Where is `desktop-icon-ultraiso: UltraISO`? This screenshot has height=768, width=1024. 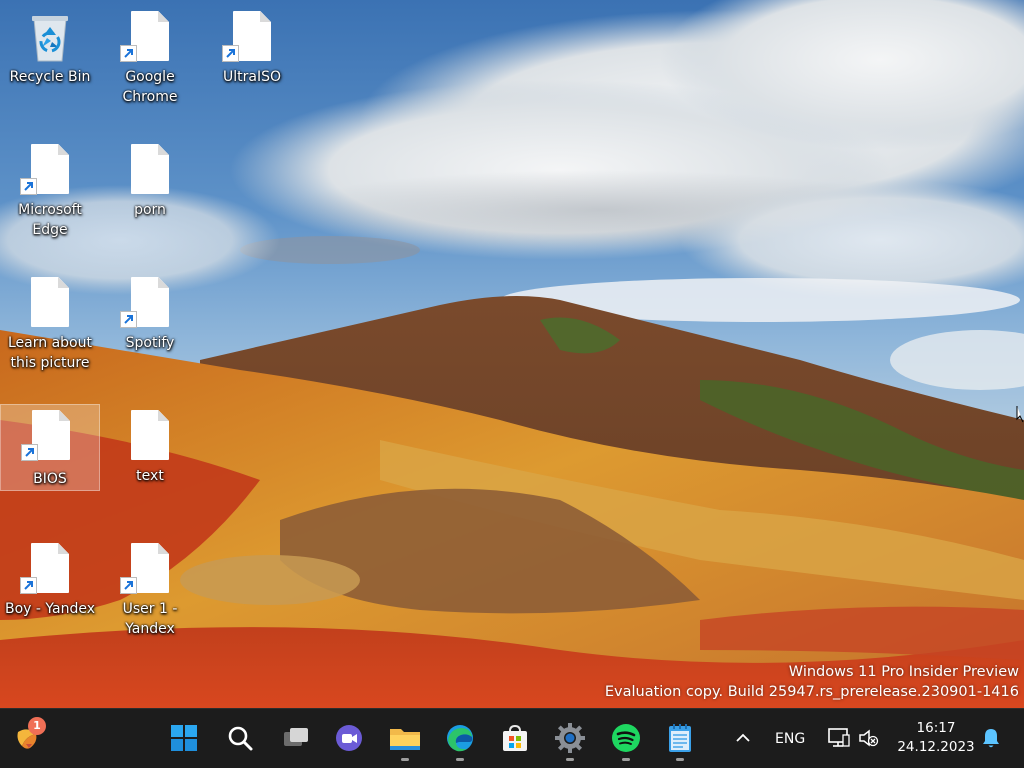 desktop-icon-ultraiso: UltraISO is located at coordinates (252, 53).